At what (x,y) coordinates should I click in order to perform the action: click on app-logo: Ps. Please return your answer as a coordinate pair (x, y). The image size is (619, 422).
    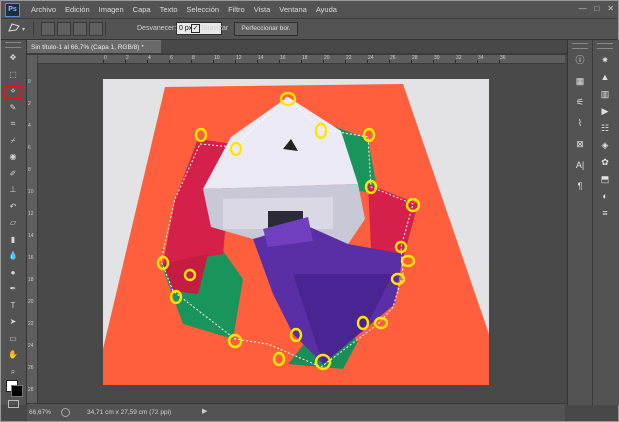
    Looking at the image, I should click on (12, 10).